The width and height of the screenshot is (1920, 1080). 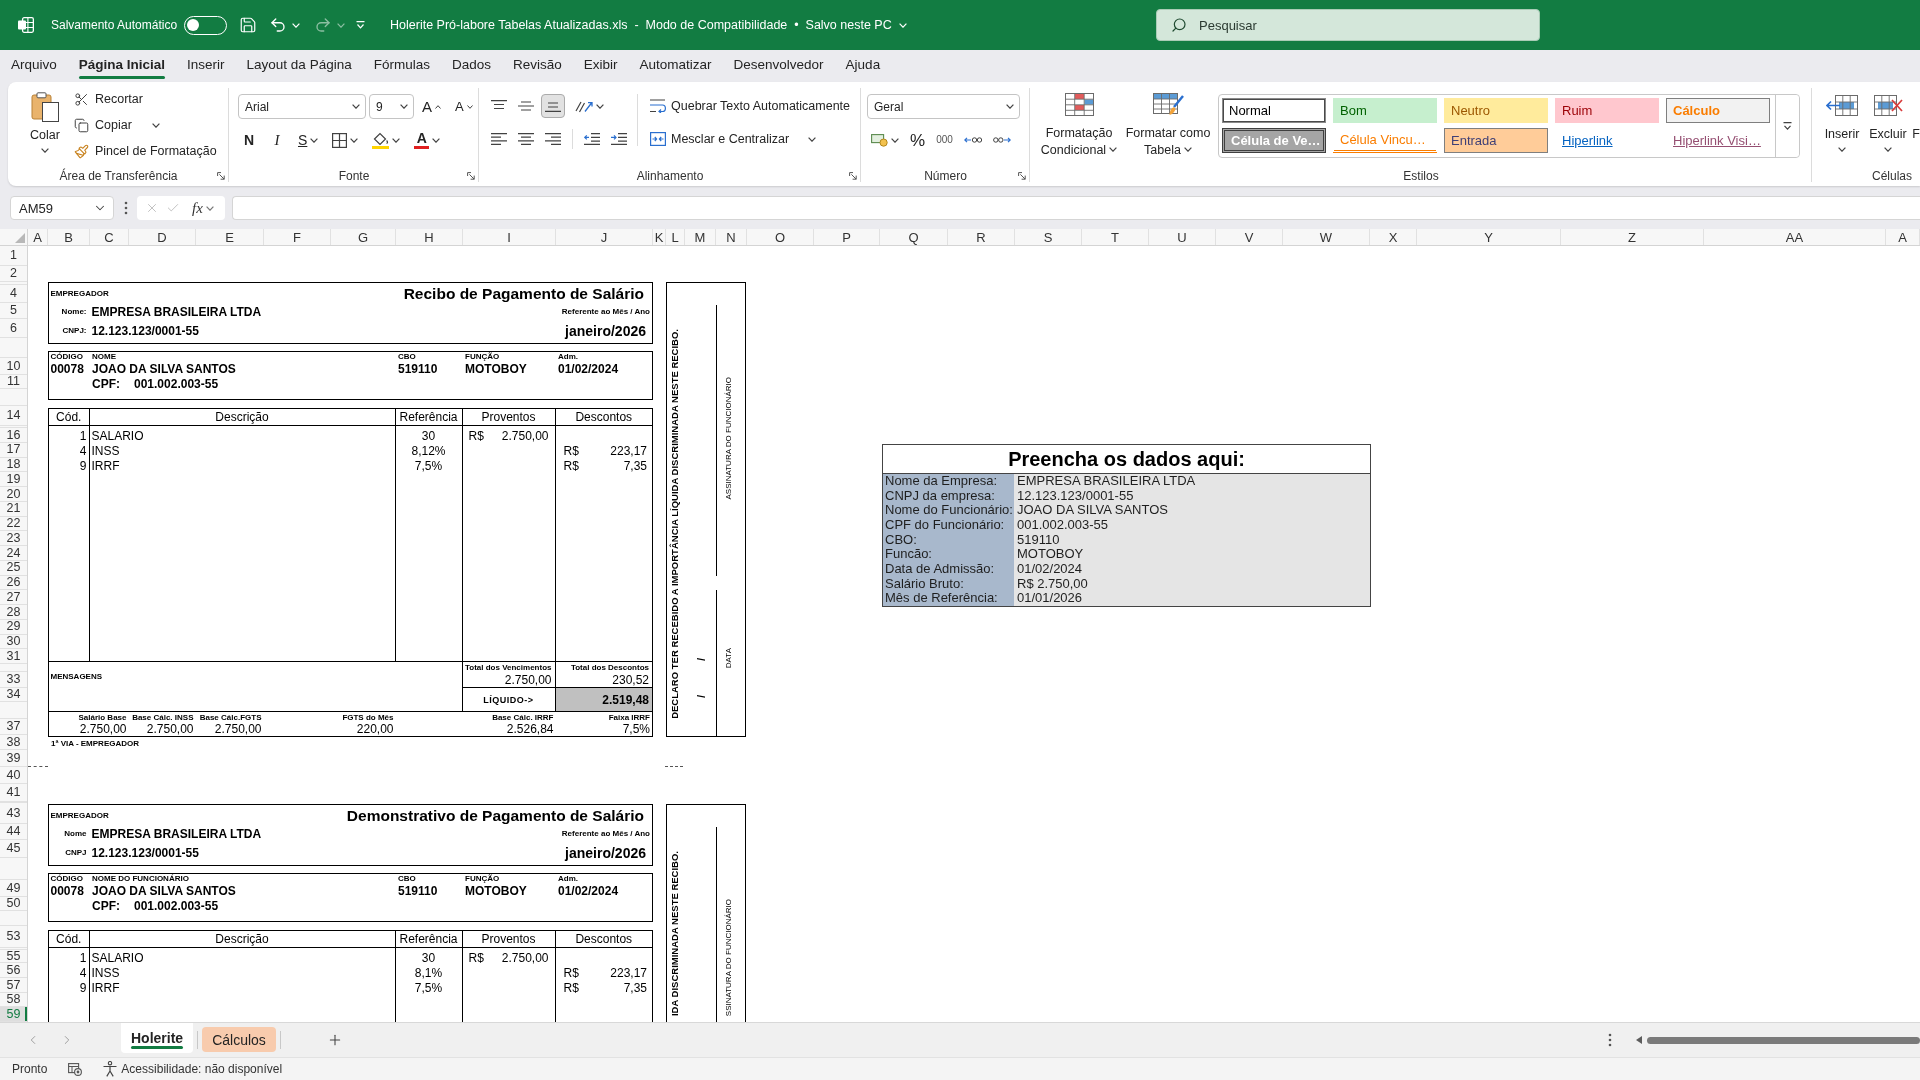 I want to click on row-header: 10, so click(x=13, y=366).